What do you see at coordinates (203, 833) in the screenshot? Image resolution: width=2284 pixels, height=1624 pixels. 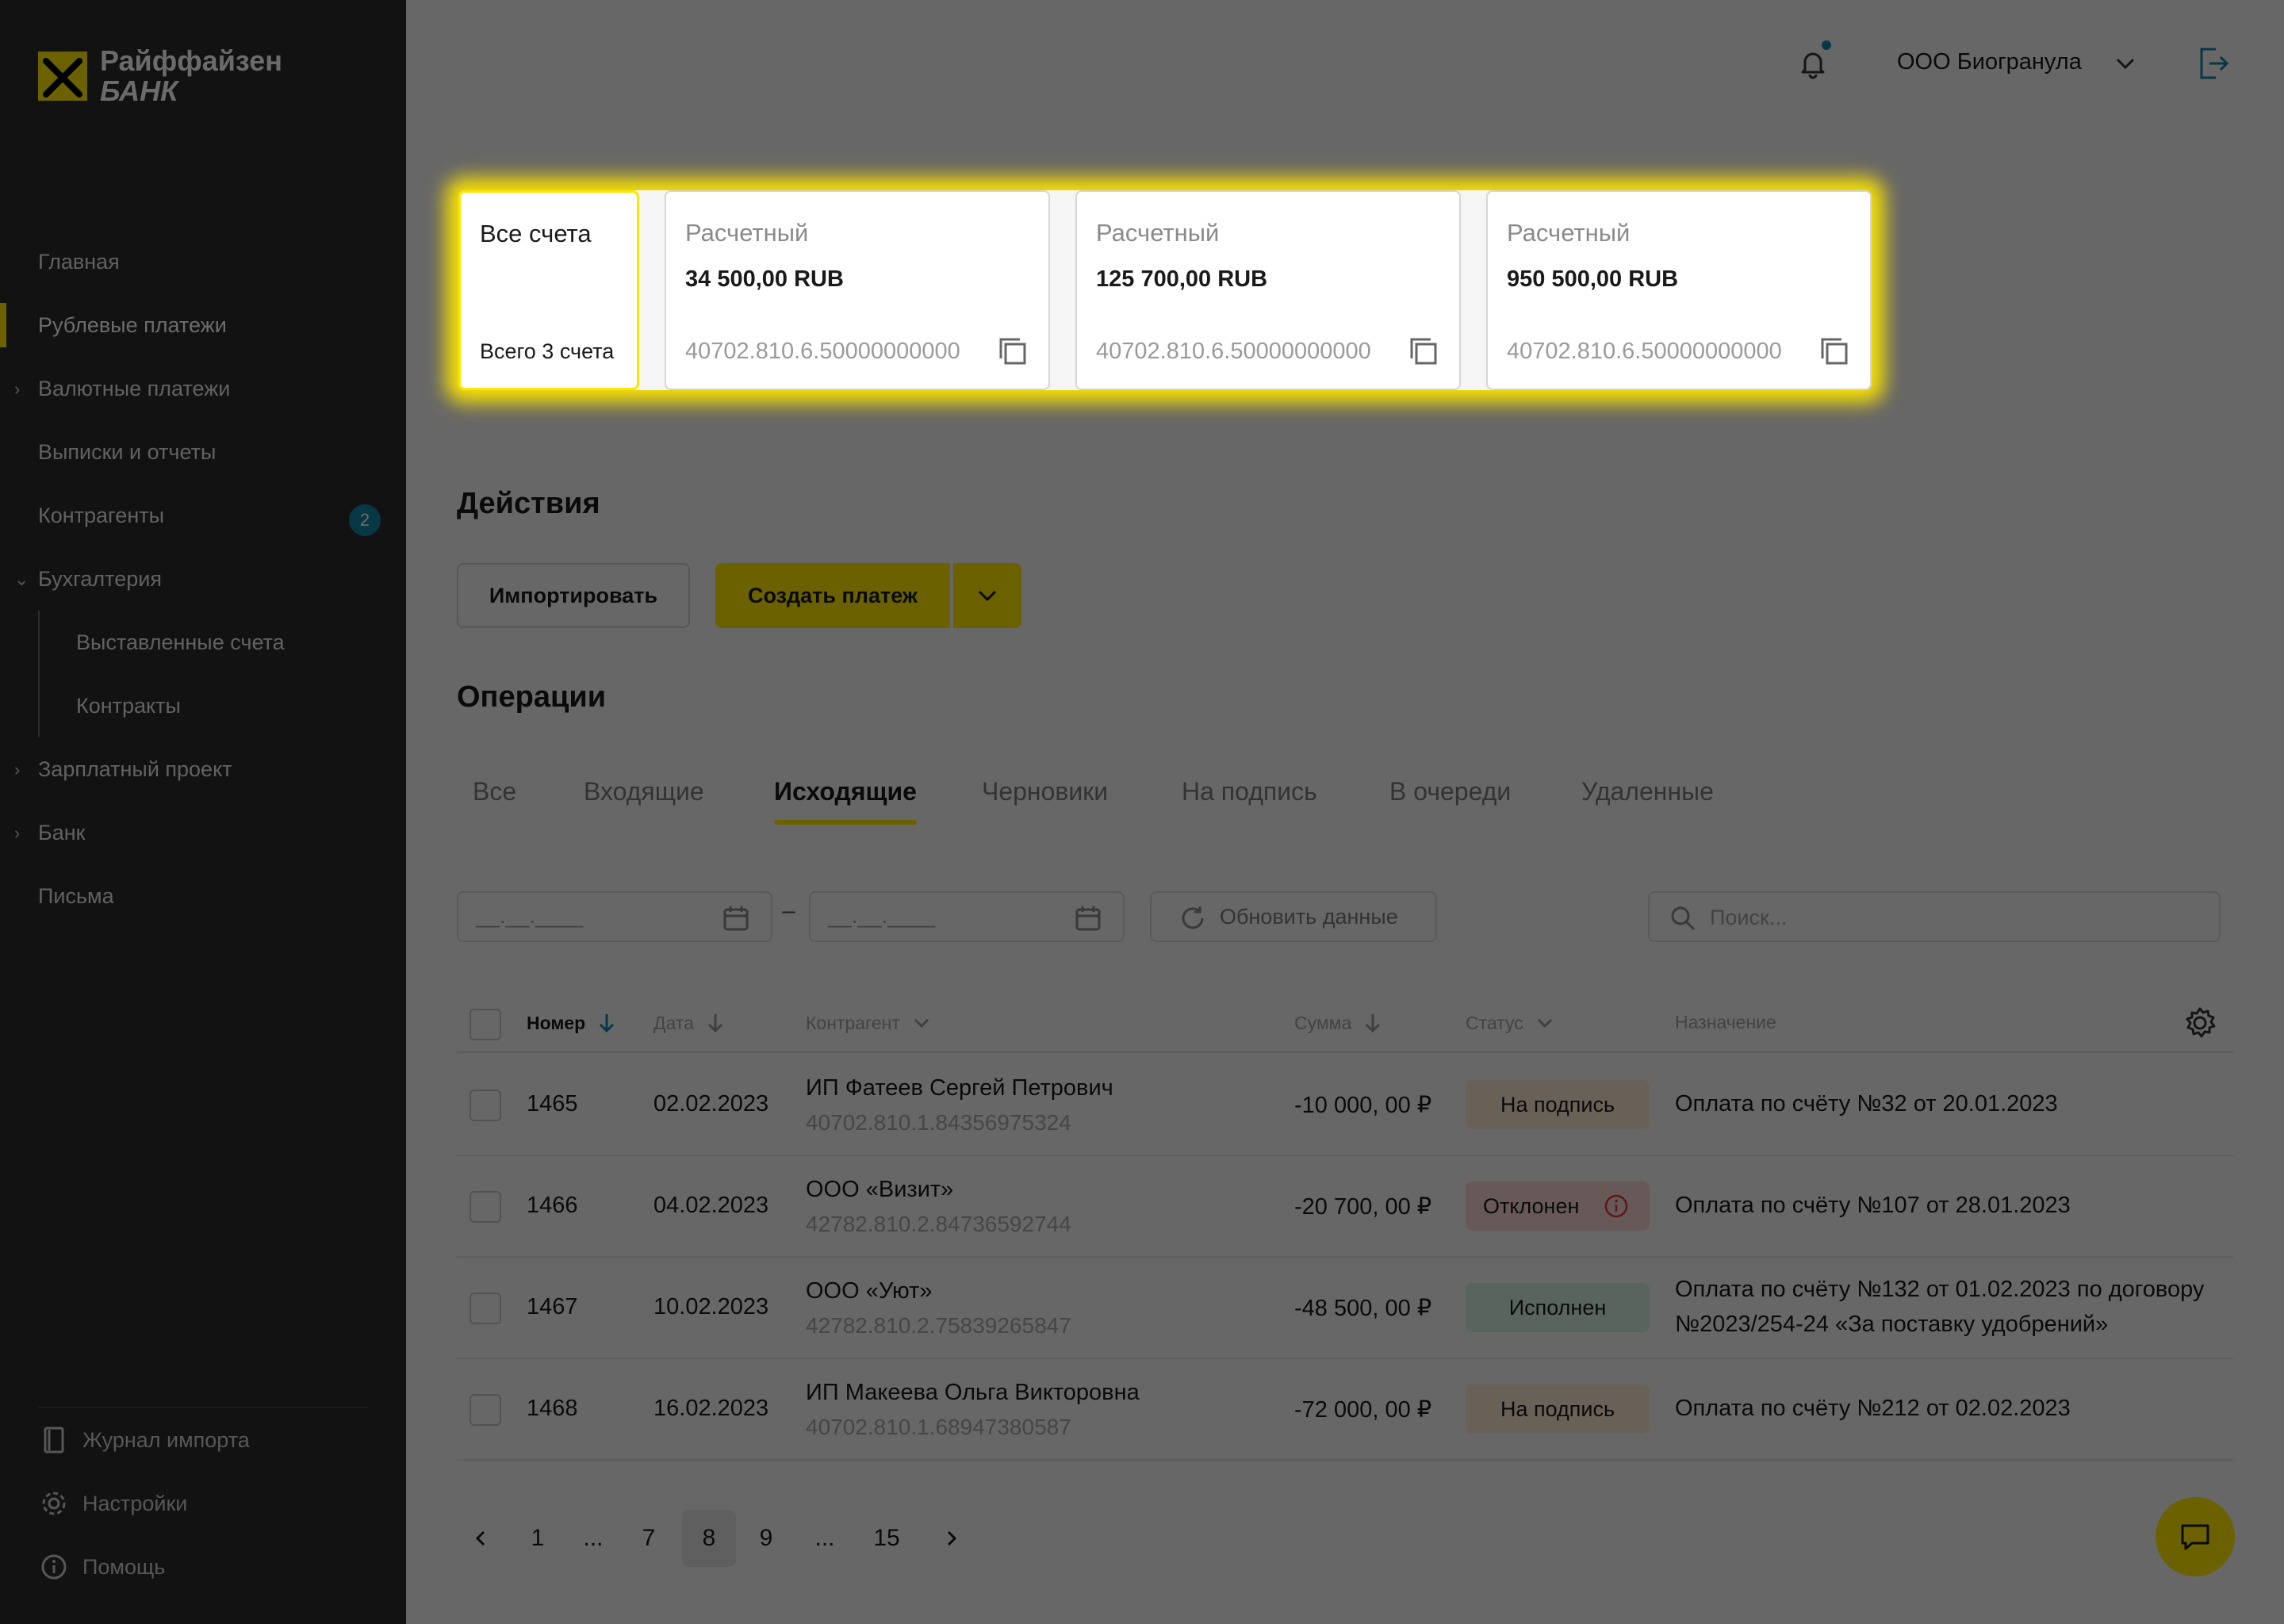 I see `sidebar-item-bank: › Банк` at bounding box center [203, 833].